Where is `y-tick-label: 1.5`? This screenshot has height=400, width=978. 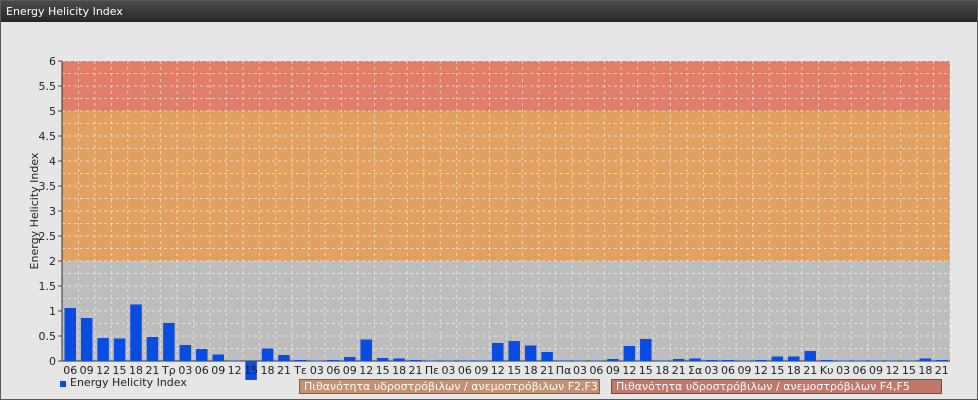
y-tick-label: 1.5 is located at coordinates (48, 286).